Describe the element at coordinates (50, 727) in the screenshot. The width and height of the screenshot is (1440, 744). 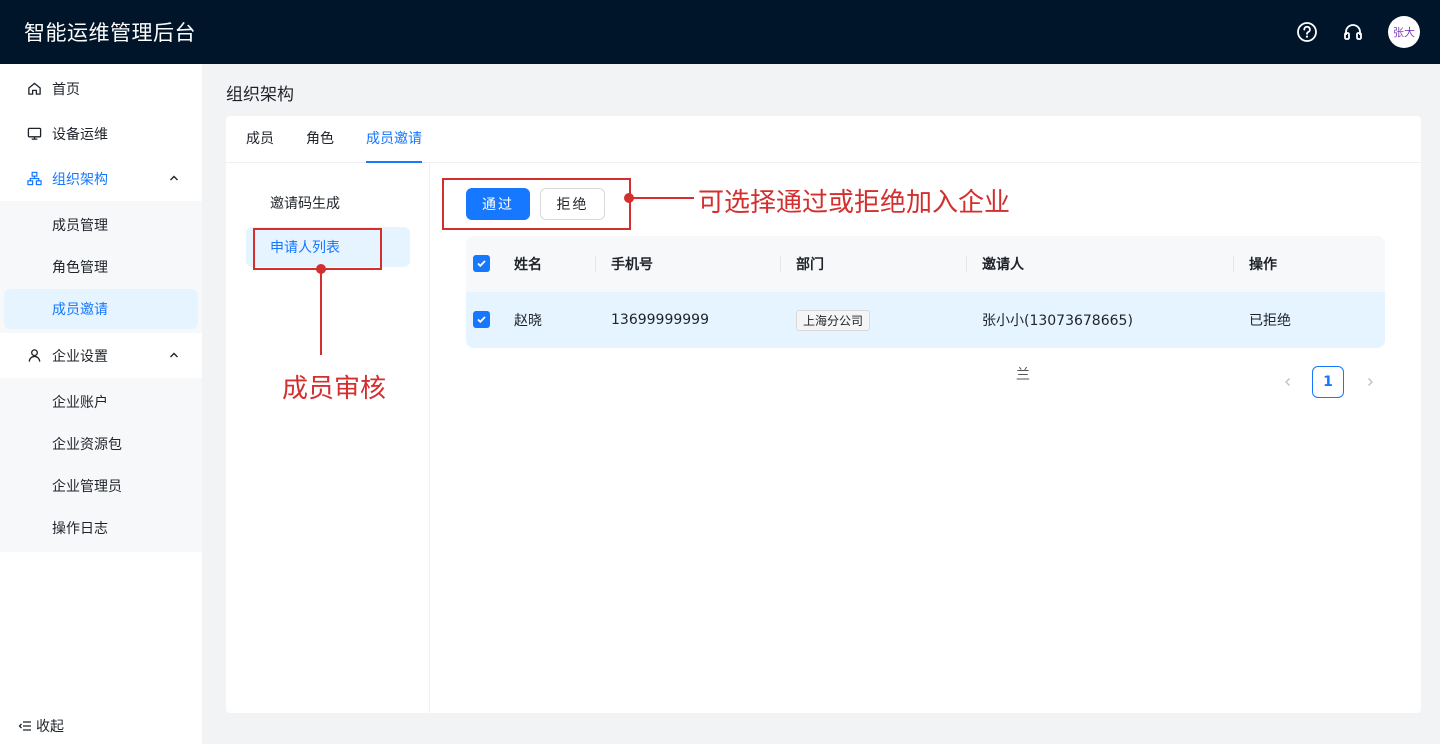
I see `collapse-label: 收起` at that location.